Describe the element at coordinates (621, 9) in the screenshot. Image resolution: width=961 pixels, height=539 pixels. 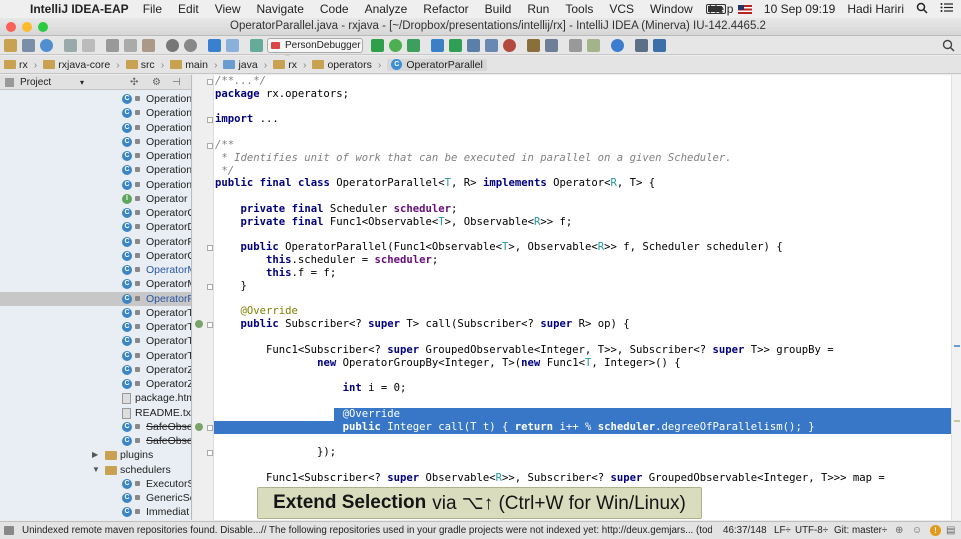
I see `menu-vcs: VCS` at that location.